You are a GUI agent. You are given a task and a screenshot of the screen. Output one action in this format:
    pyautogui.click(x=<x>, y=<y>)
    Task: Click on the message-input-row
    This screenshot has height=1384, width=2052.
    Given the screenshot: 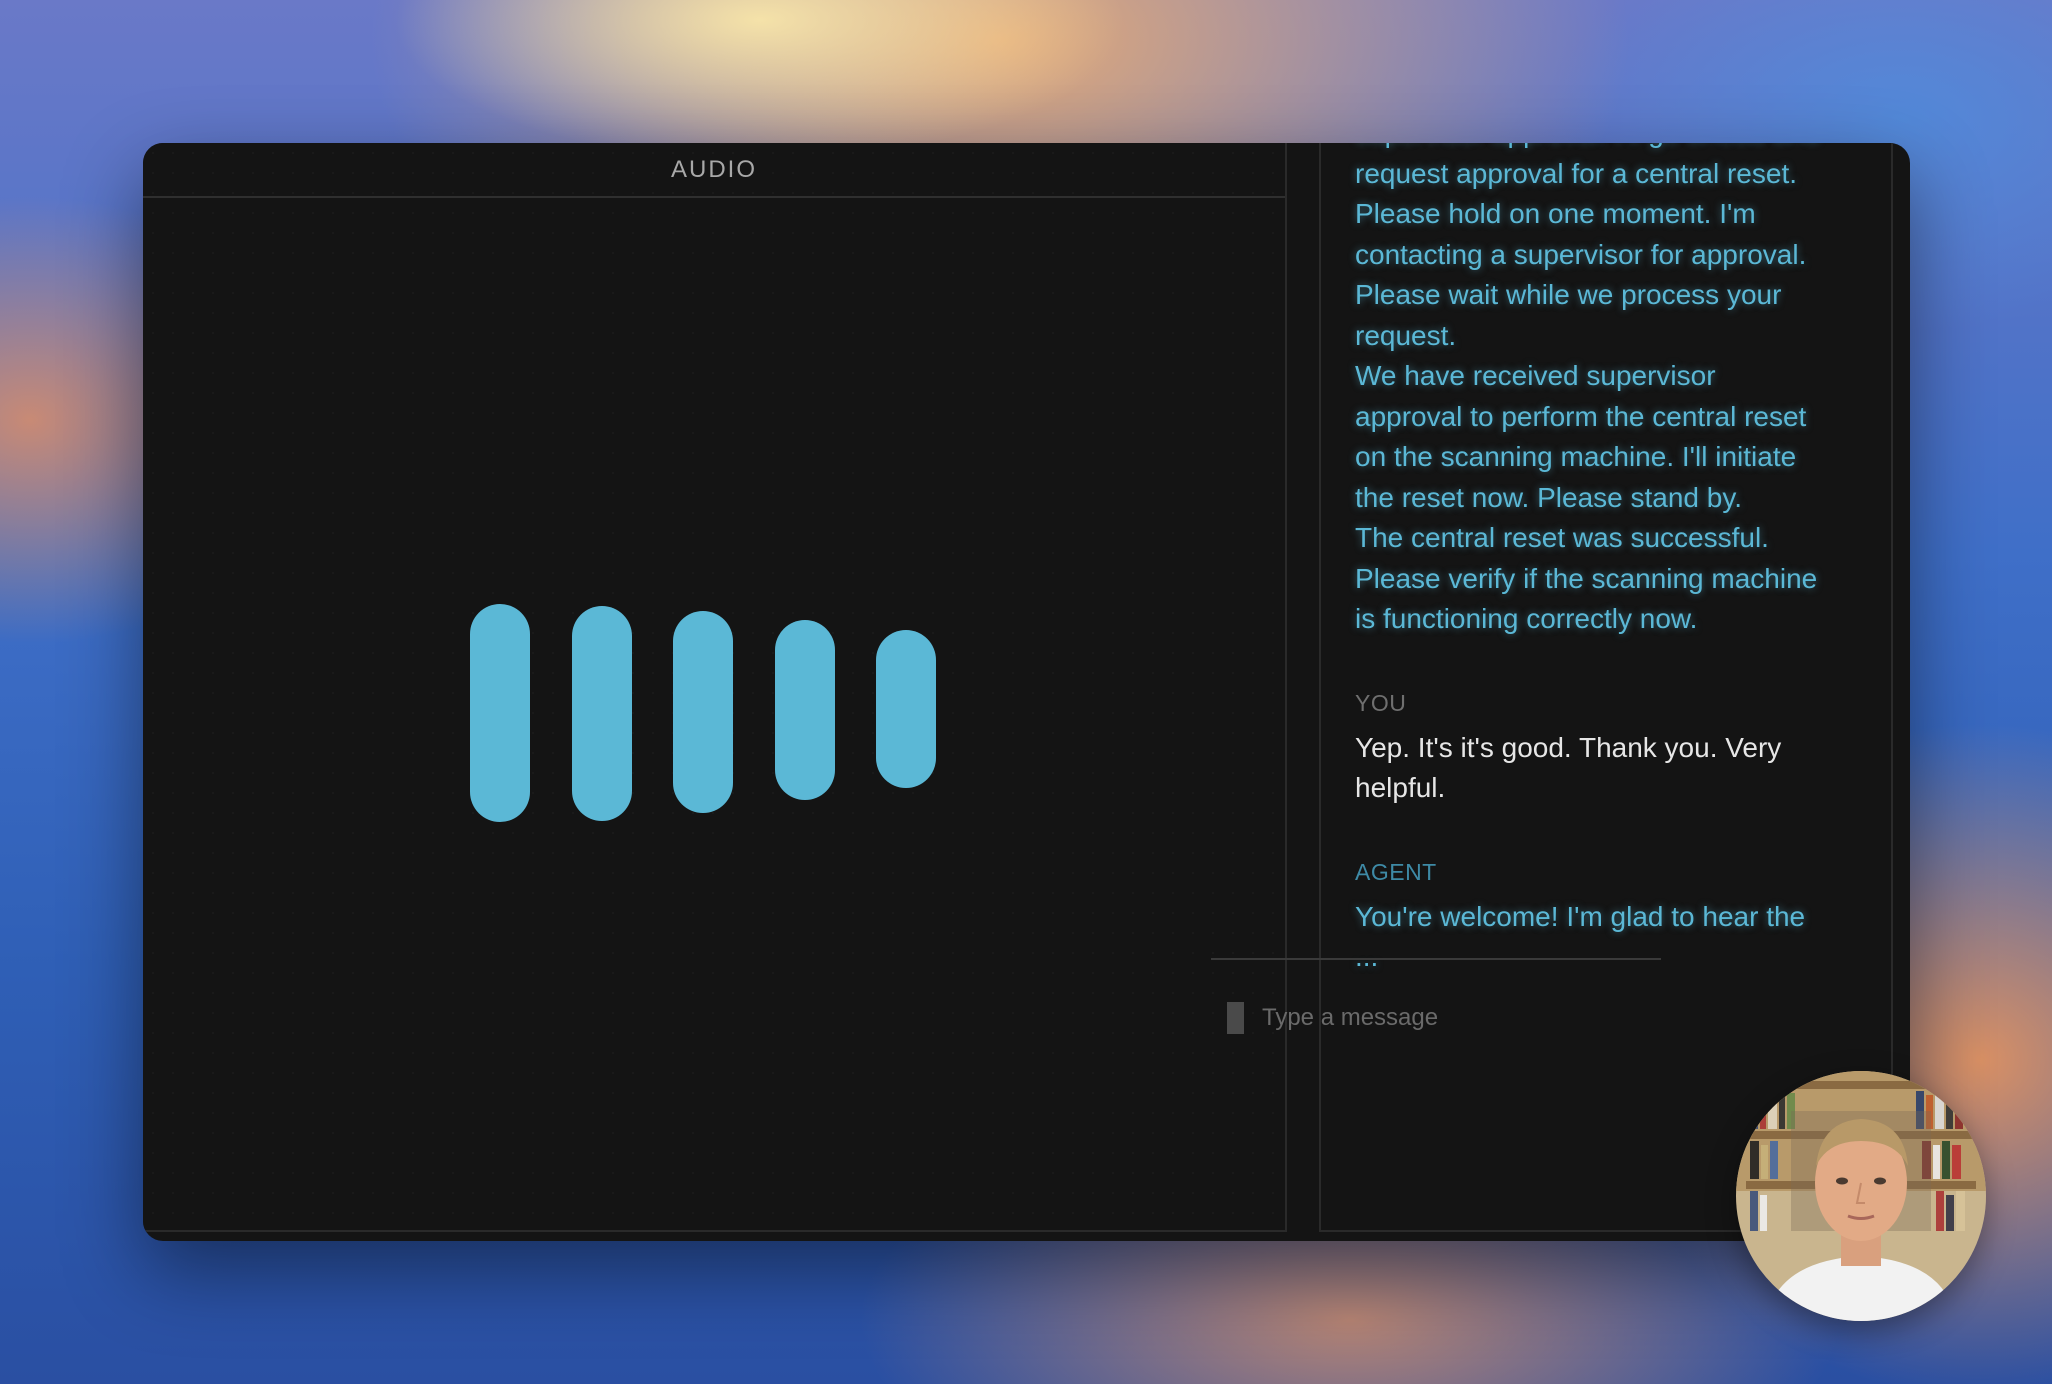 What is the action you would take?
    pyautogui.click(x=1437, y=1018)
    